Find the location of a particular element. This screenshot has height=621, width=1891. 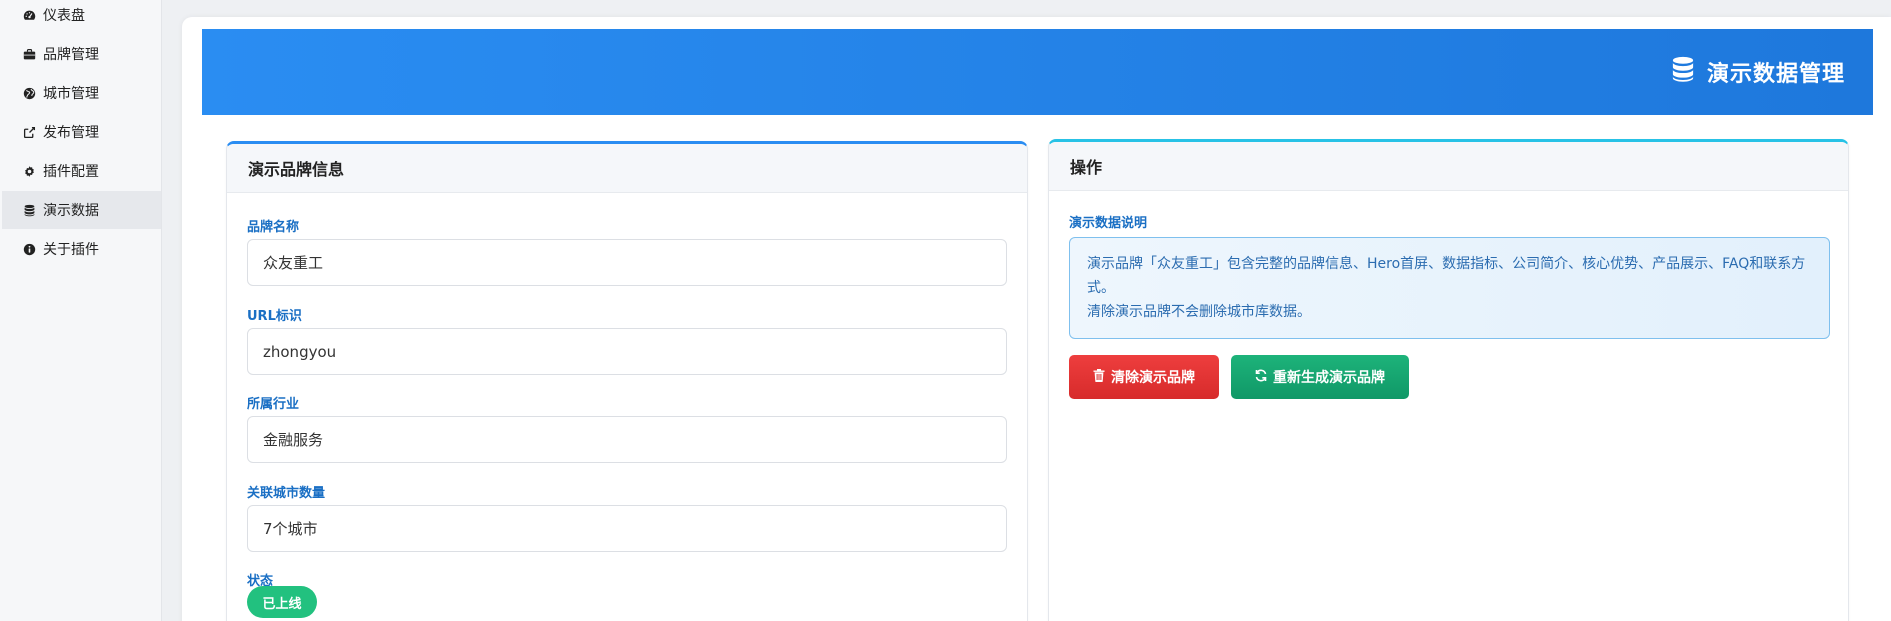

trash-icon is located at coordinates (1102, 377).